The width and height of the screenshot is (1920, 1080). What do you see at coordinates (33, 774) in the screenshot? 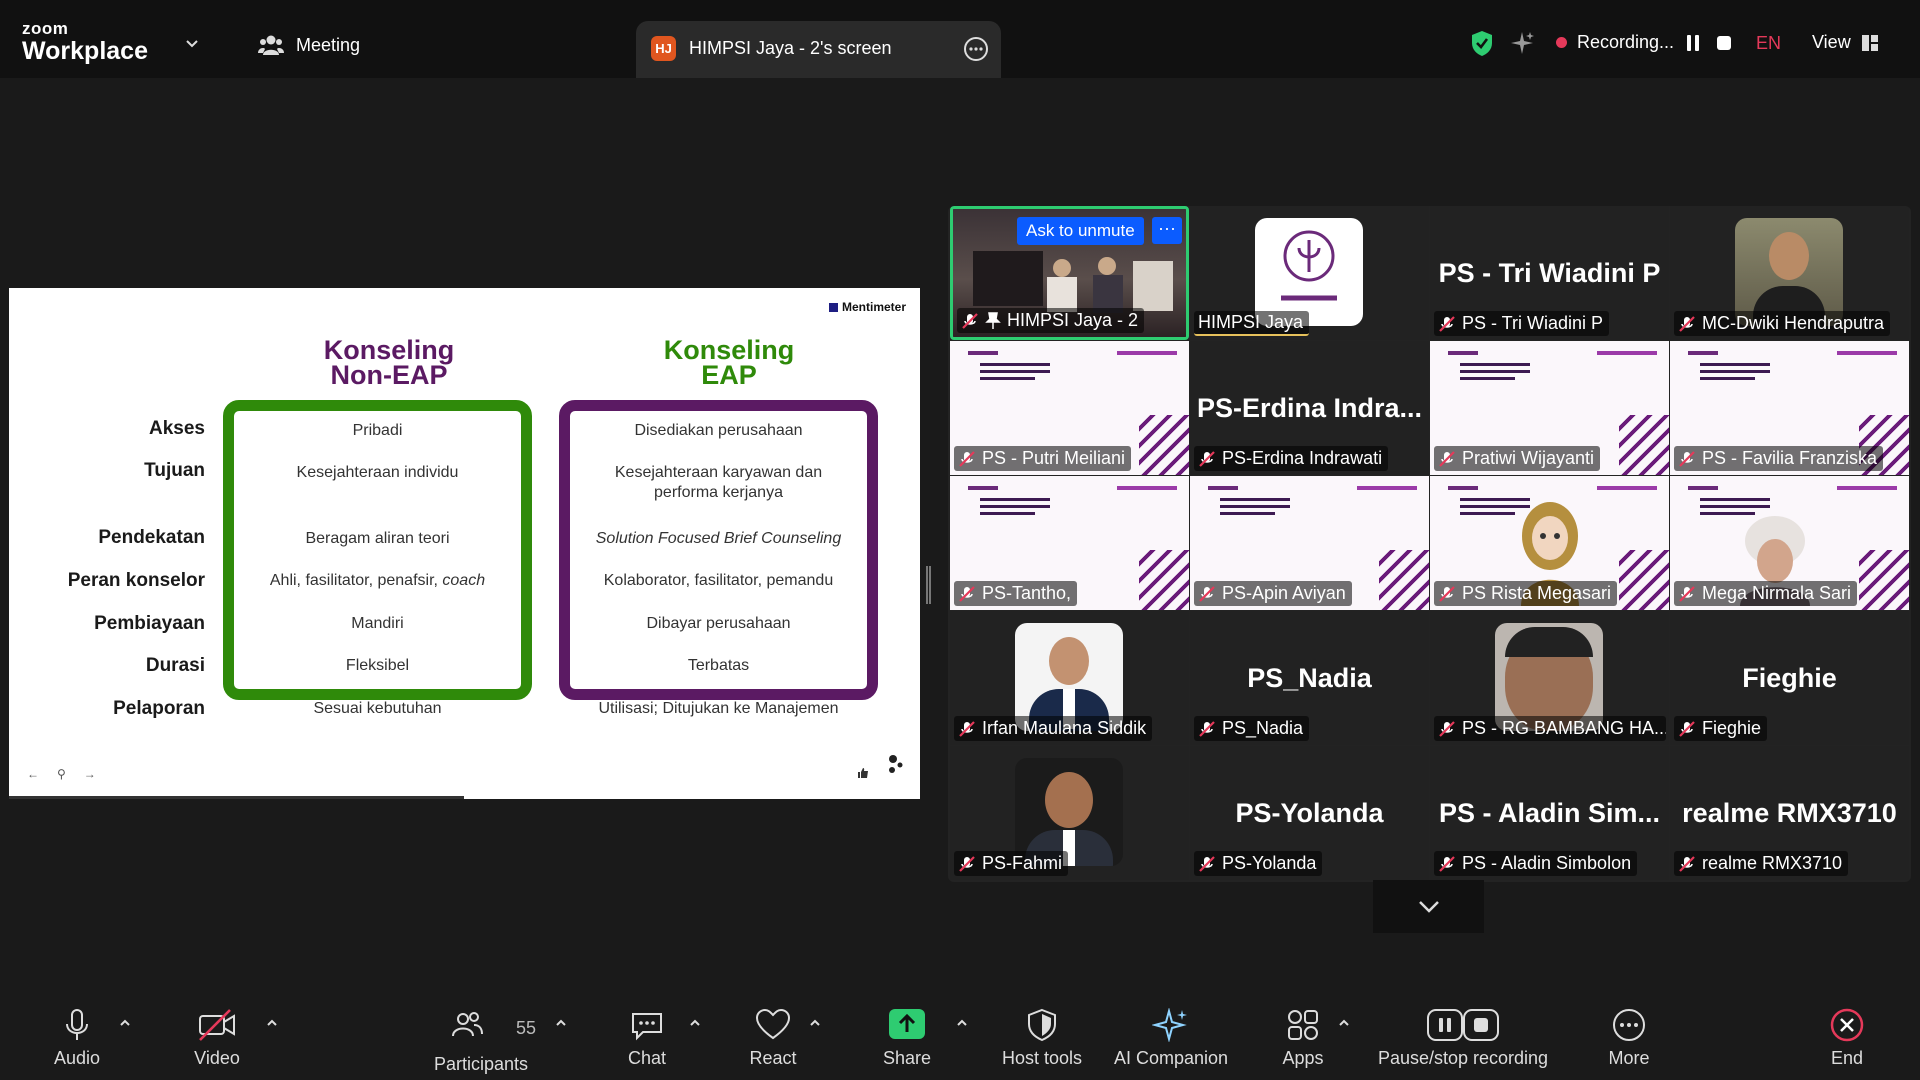
I see `prev-slide-icon: ←` at bounding box center [33, 774].